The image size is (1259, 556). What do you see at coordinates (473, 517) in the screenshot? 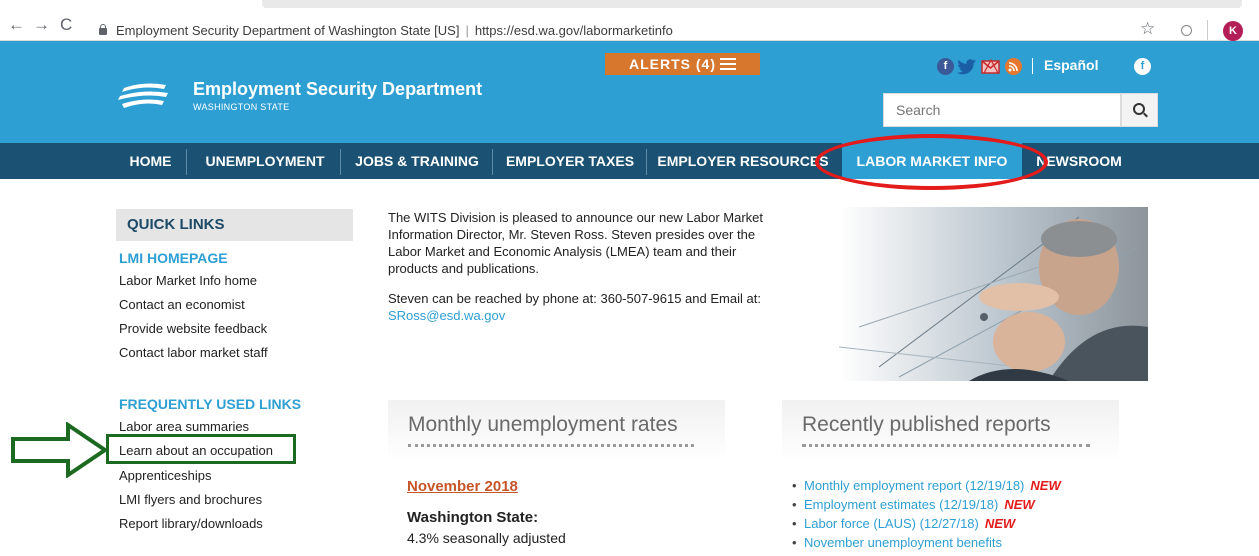
I see `region-label: Washington State:` at bounding box center [473, 517].